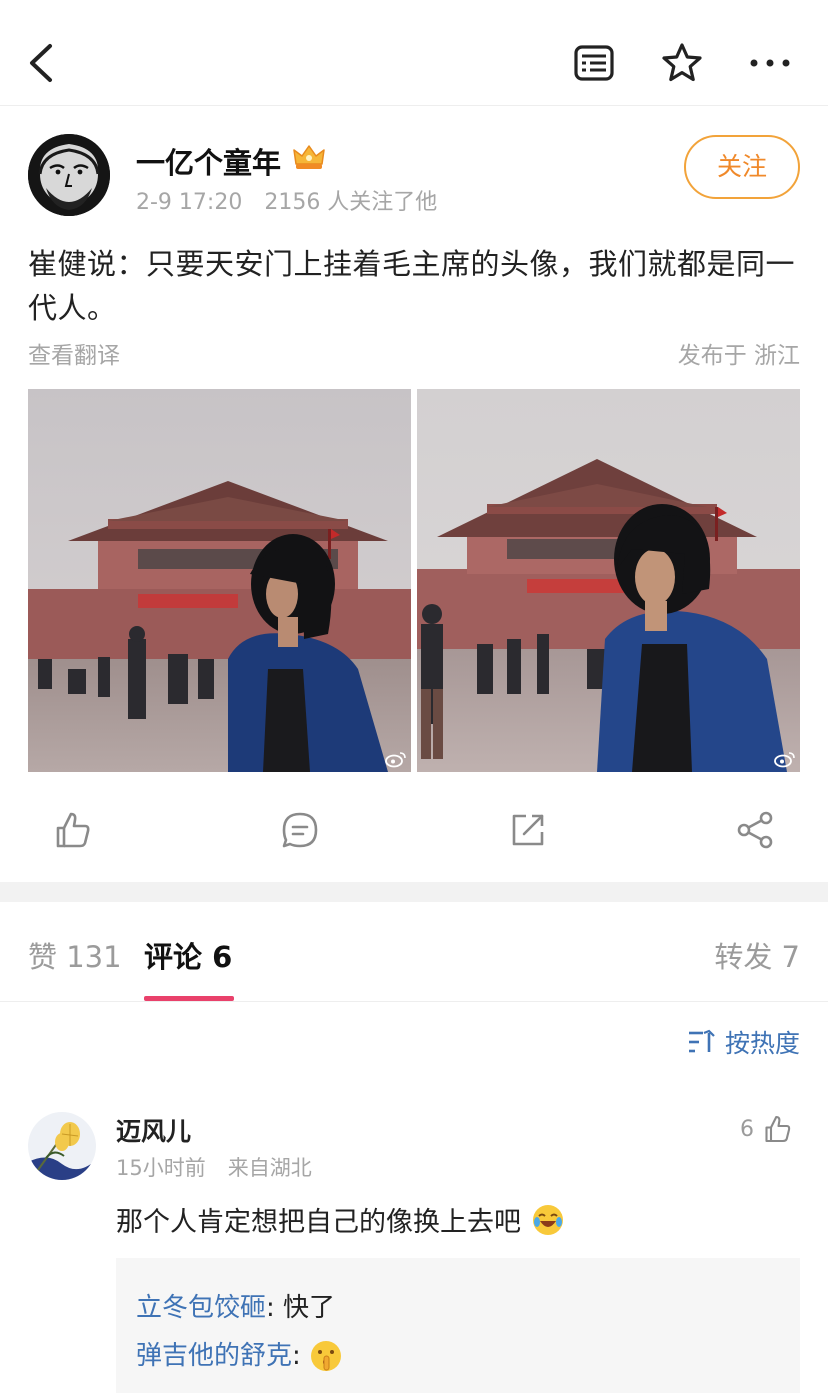  I want to click on tab-comments: 评论 6, so click(188, 955).